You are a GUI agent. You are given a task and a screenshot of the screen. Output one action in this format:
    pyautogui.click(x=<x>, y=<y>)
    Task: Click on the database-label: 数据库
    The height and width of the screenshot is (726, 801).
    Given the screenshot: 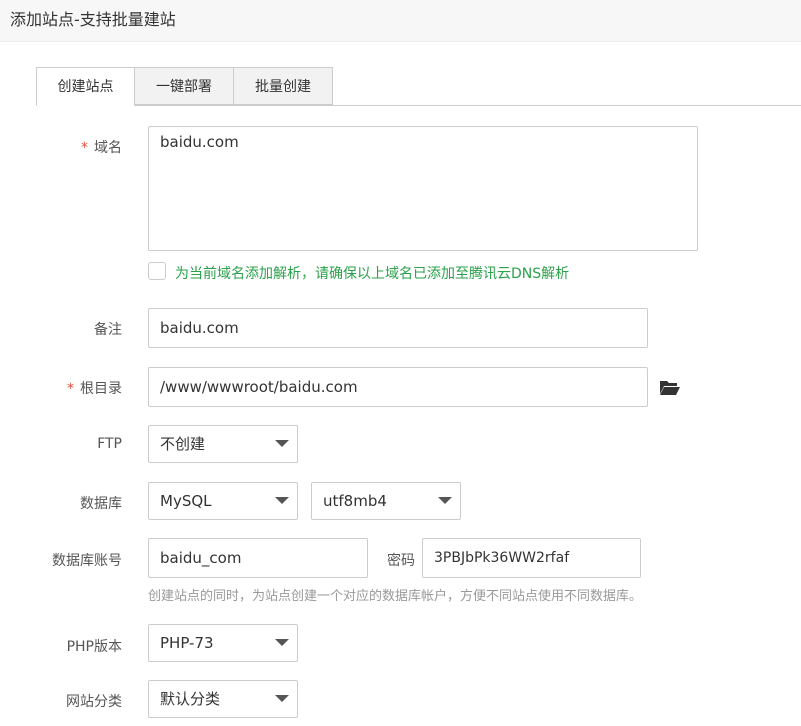 What is the action you would take?
    pyautogui.click(x=101, y=504)
    